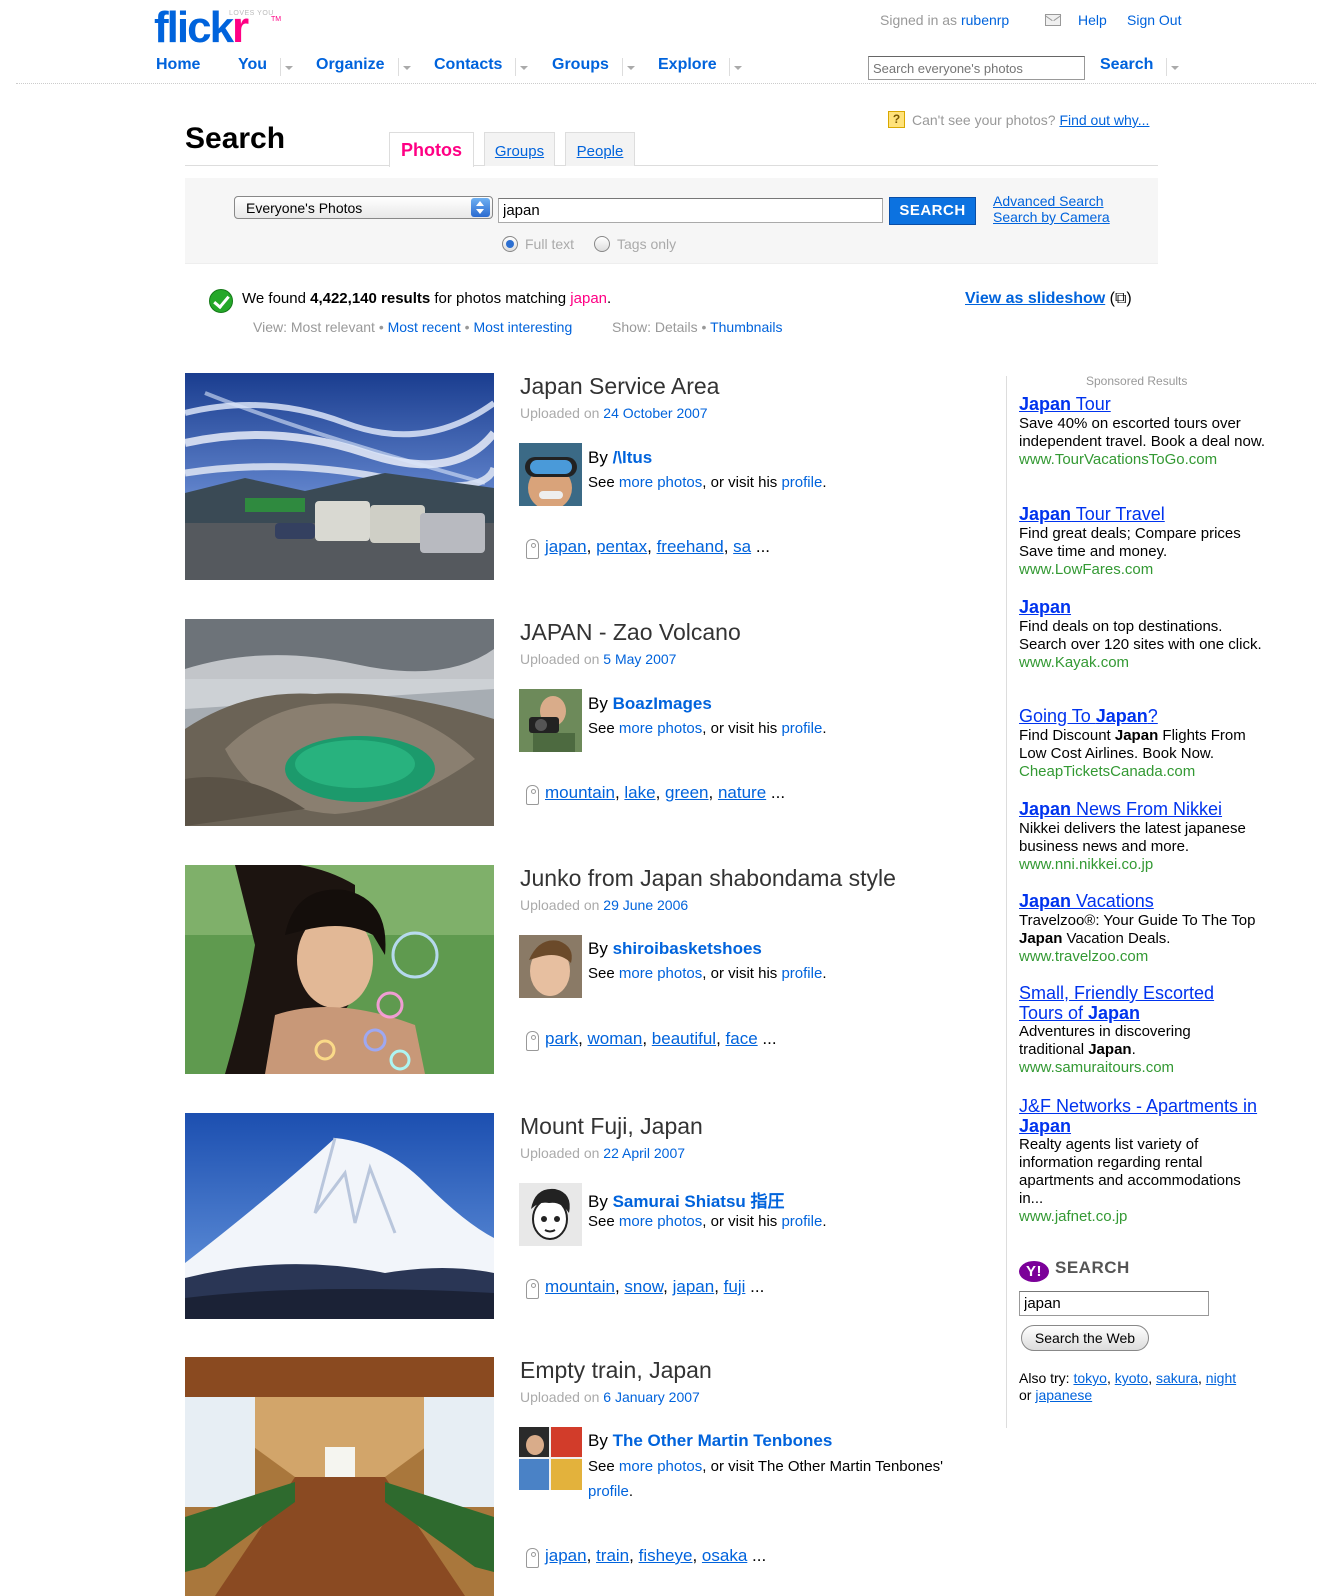 The width and height of the screenshot is (1336, 1596). What do you see at coordinates (1138, 1116) in the screenshot?
I see `ad-title-link: J&F Networks - Apartments in Japan` at bounding box center [1138, 1116].